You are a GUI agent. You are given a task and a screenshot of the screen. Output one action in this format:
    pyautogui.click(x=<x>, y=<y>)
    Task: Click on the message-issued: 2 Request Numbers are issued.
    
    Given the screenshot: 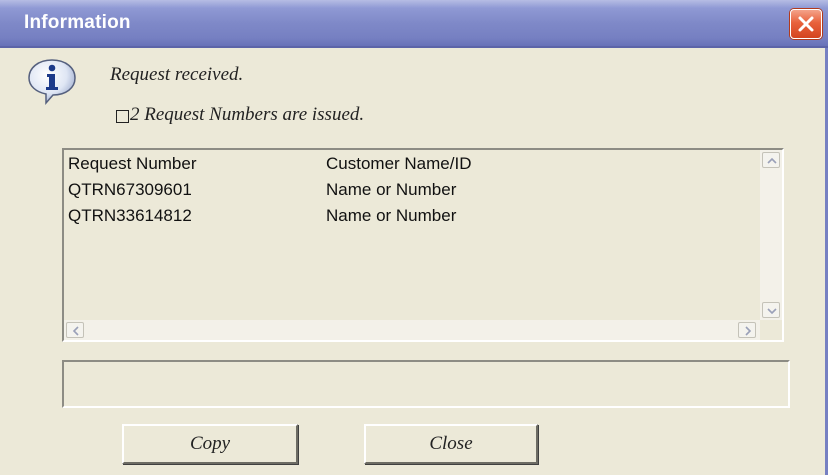 What is the action you would take?
    pyautogui.click(x=247, y=114)
    